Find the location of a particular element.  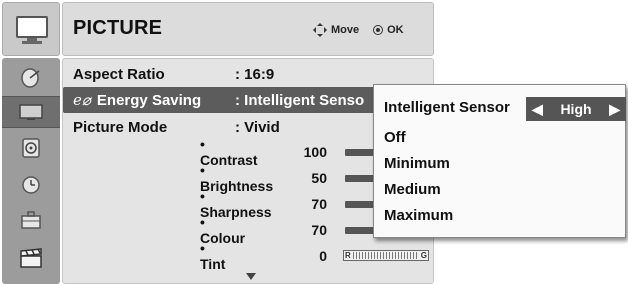

ok-hint-label: OK is located at coordinates (395, 30).